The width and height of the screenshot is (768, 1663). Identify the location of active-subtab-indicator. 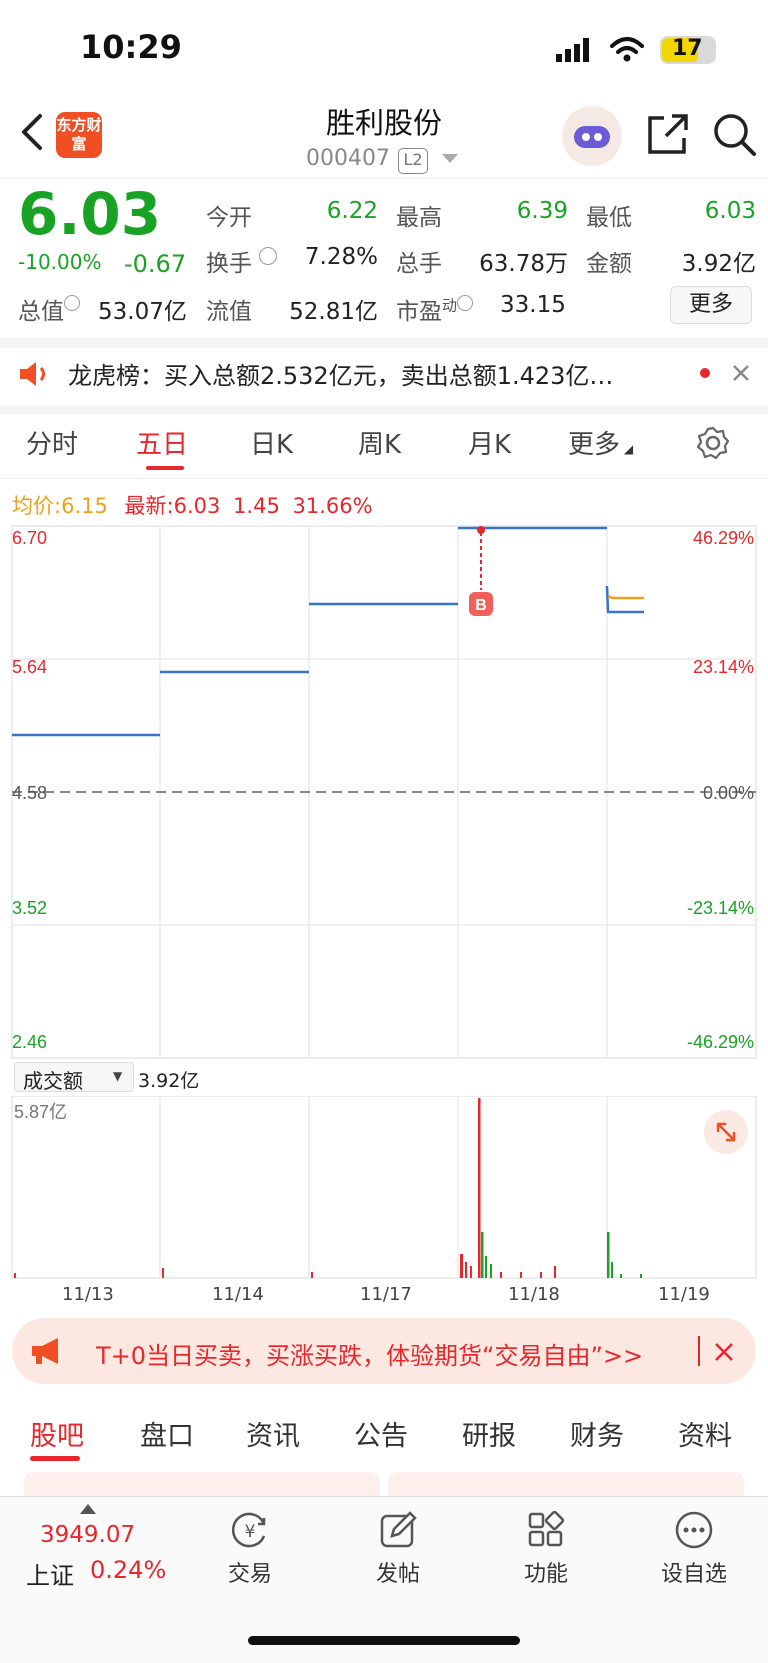
(55, 1458).